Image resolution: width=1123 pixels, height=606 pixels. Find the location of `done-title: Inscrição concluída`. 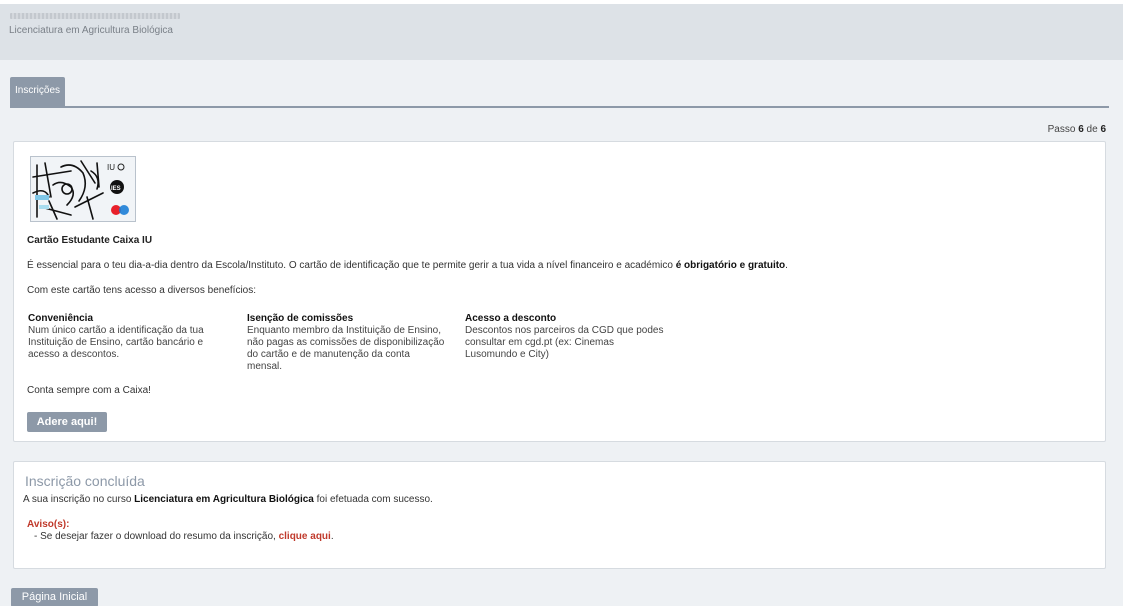

done-title: Inscrição concluída is located at coordinates (85, 481).